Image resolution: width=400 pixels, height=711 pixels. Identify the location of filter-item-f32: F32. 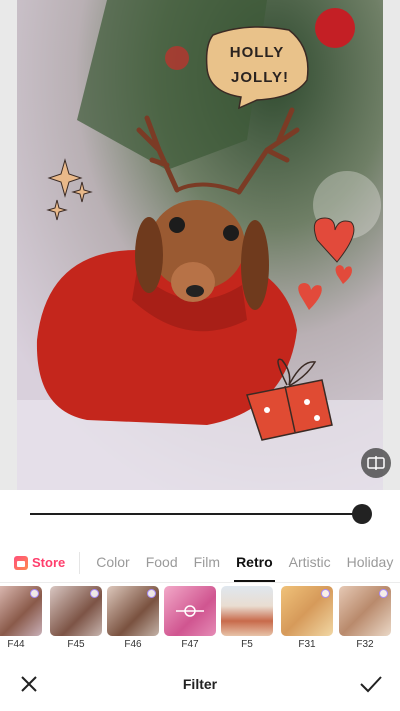
(365, 620).